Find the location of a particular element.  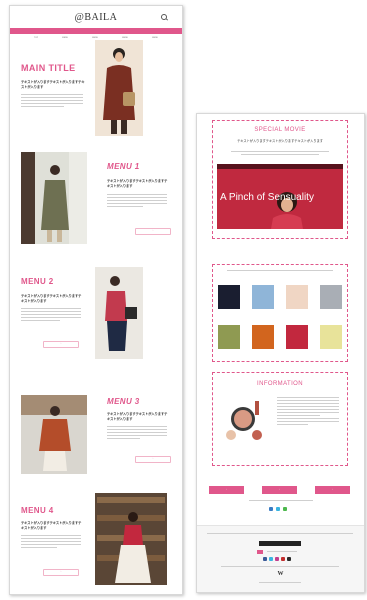

special-movie-lead: テキストが入りますテキストが入りますテキストが入ります is located at coordinates (280, 141).